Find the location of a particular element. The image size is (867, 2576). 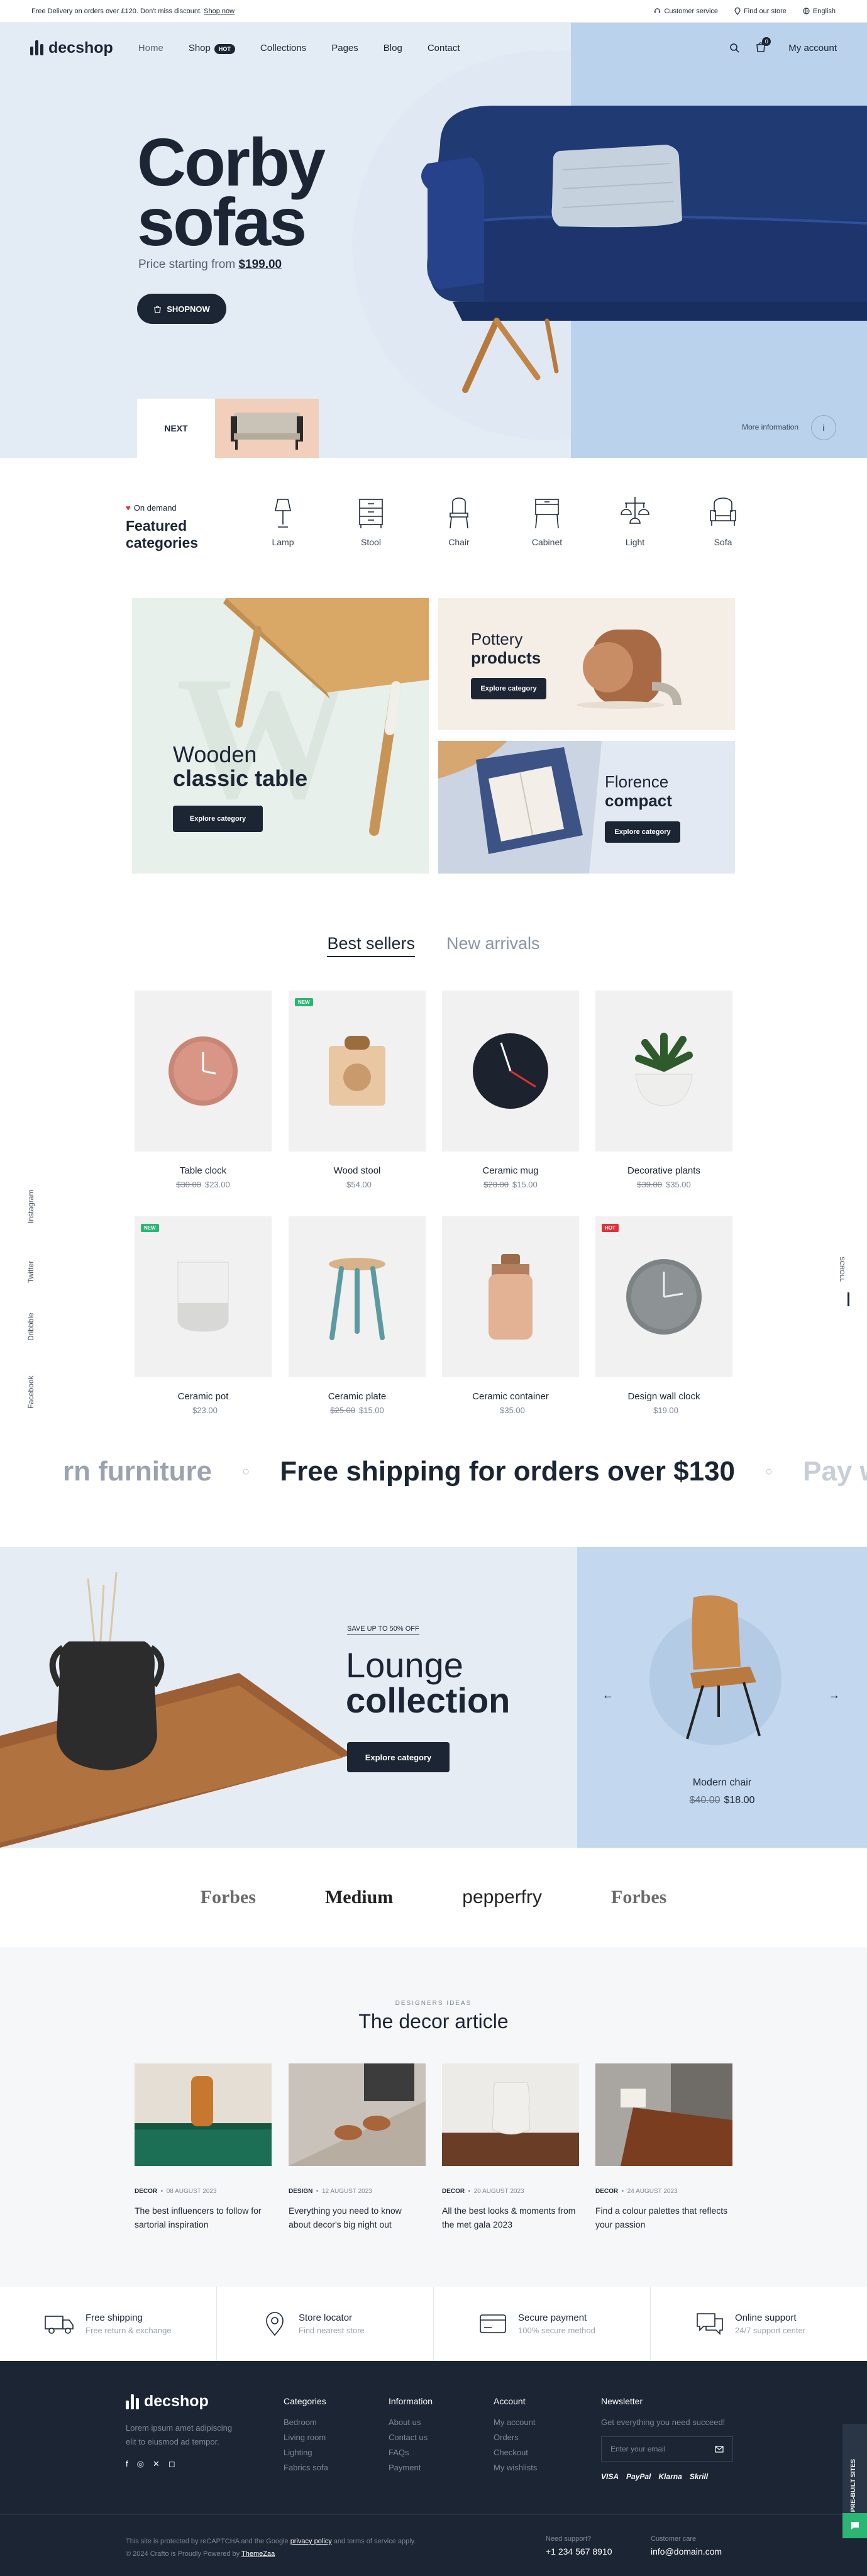

mail-icon is located at coordinates (719, 2449).